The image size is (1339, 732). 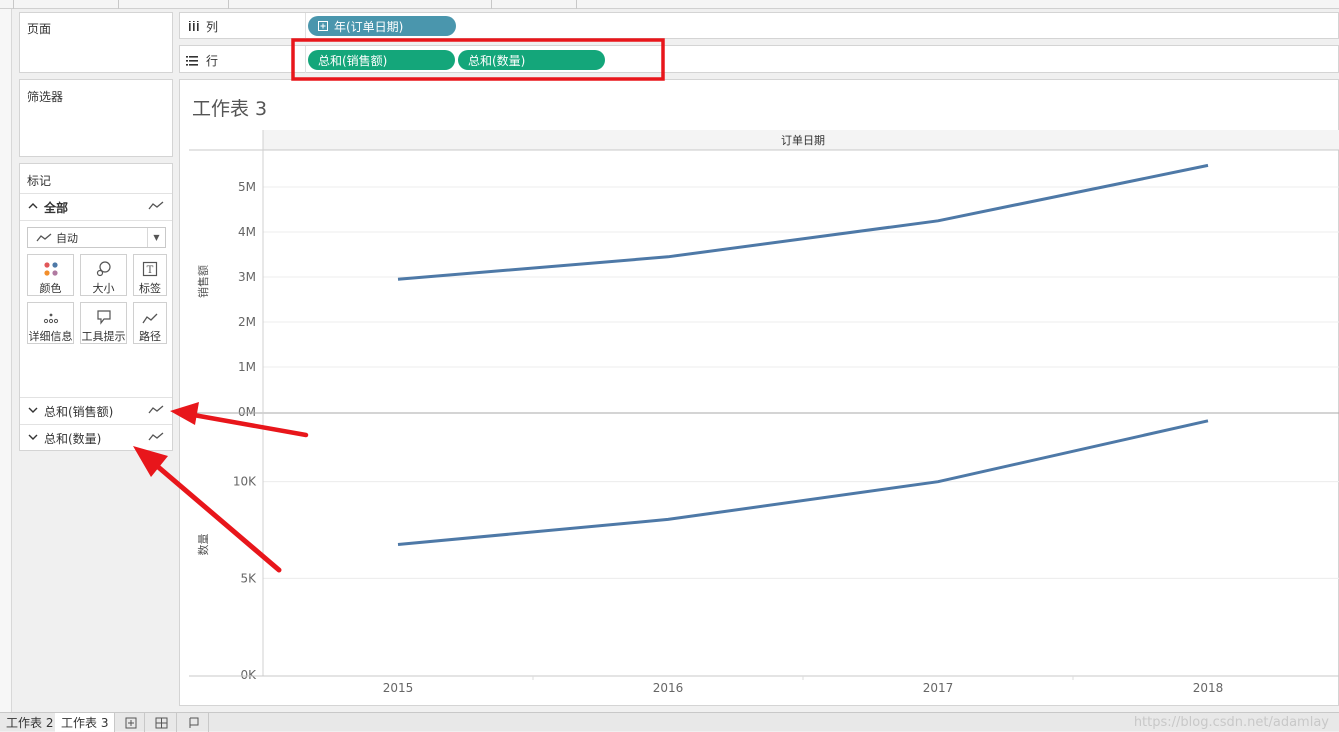 I want to click on y-tick-label: 0M, so click(x=247, y=412).